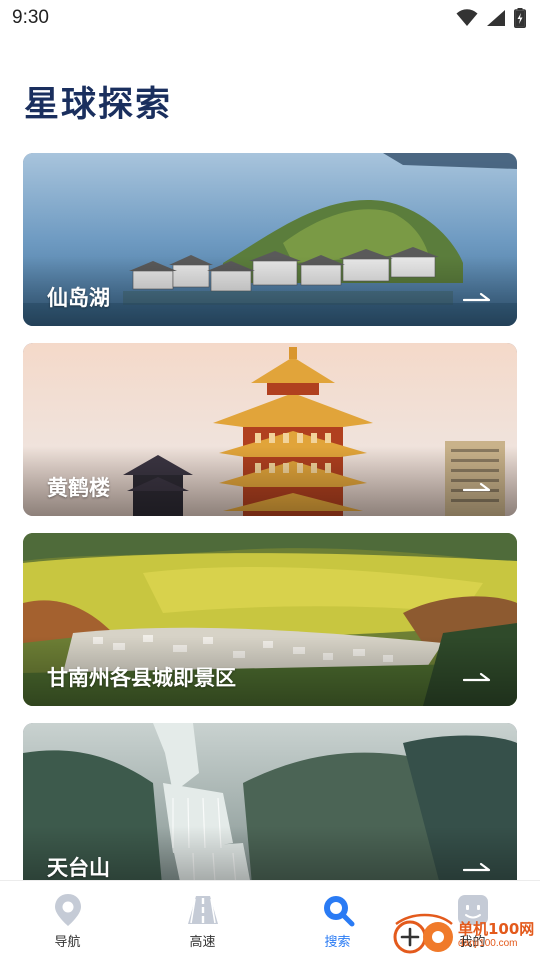 Image resolution: width=540 pixels, height=960 pixels. Describe the element at coordinates (424, 935) in the screenshot. I see `watermark-logo-icon` at that location.